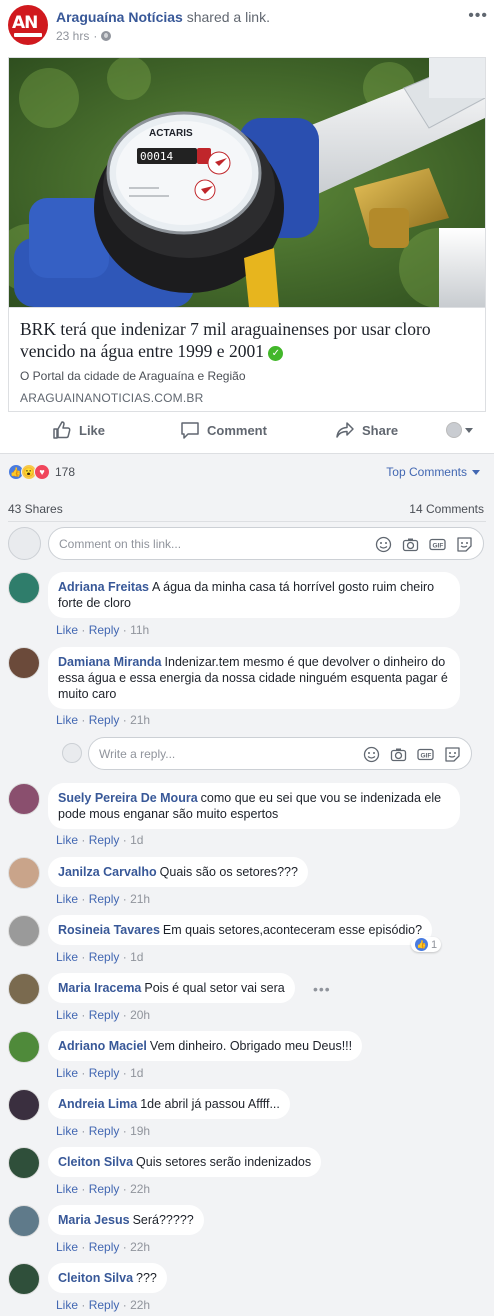 Image resolution: width=494 pixels, height=1316 pixels. What do you see at coordinates (62, 430) in the screenshot?
I see `thumbs-up-icon` at bounding box center [62, 430].